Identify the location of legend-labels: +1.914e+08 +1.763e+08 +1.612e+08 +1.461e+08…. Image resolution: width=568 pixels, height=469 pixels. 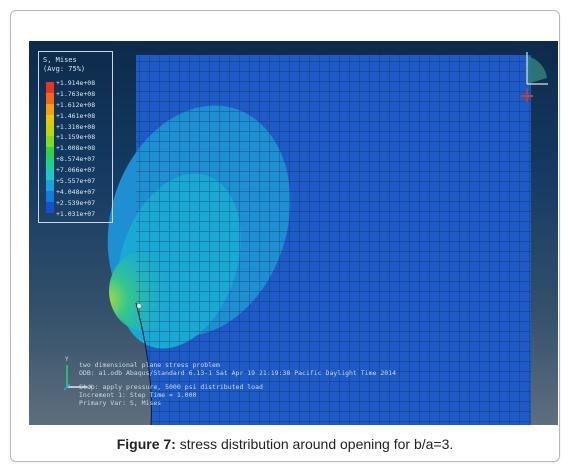
(84, 149).